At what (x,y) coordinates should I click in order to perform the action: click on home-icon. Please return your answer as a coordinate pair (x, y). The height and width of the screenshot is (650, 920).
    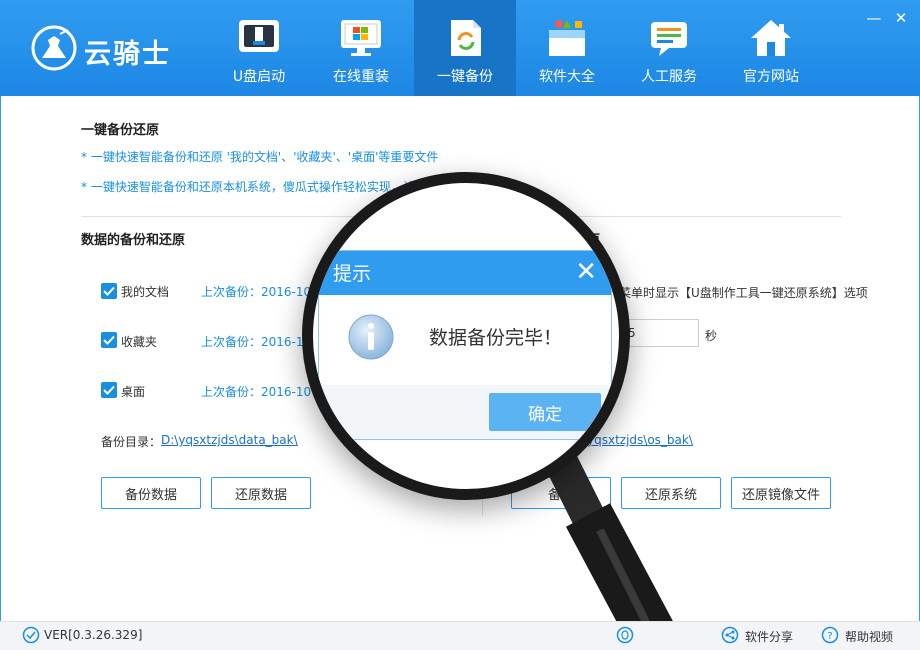
    Looking at the image, I should click on (771, 38).